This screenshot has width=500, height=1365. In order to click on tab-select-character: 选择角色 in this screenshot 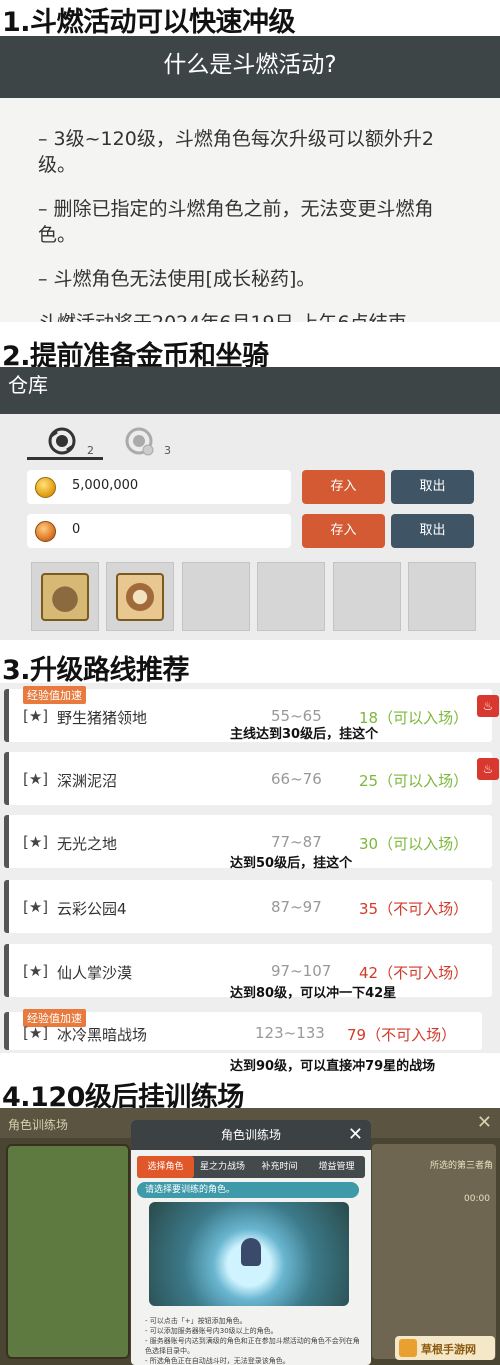, I will do `click(165, 1167)`.